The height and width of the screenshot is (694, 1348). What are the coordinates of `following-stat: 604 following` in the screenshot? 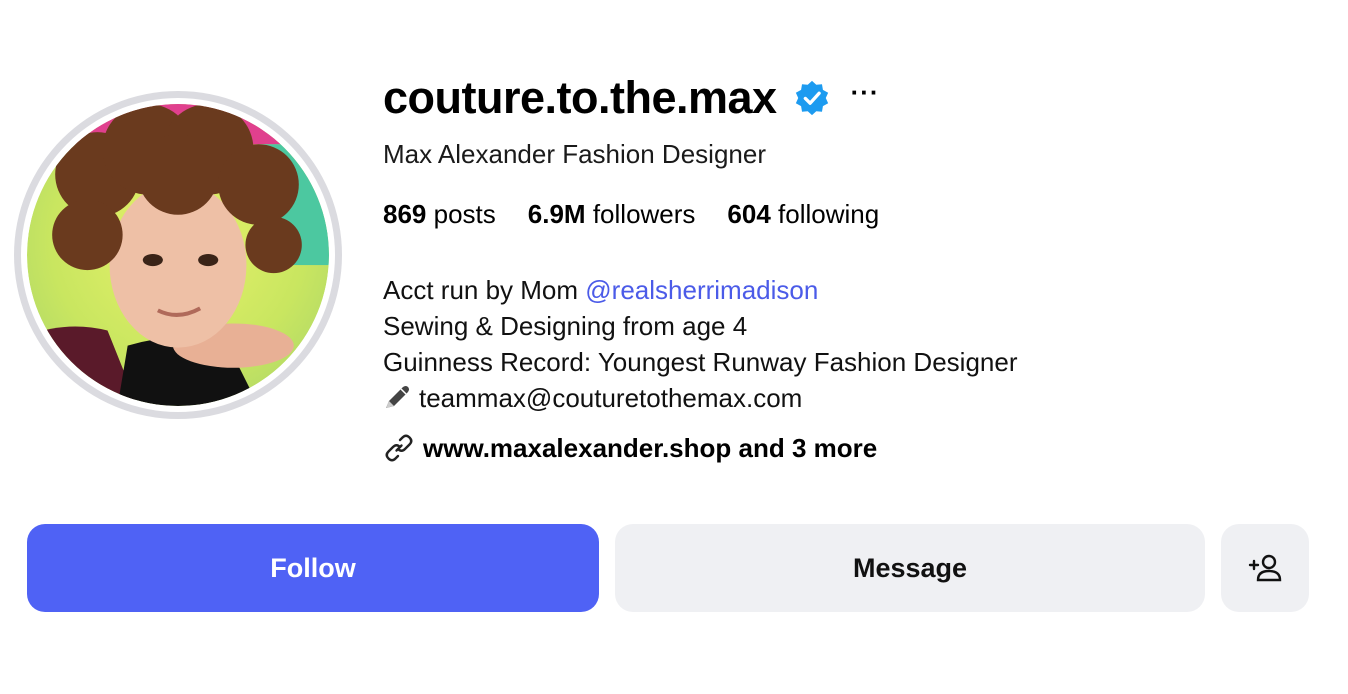 It's located at (803, 214).